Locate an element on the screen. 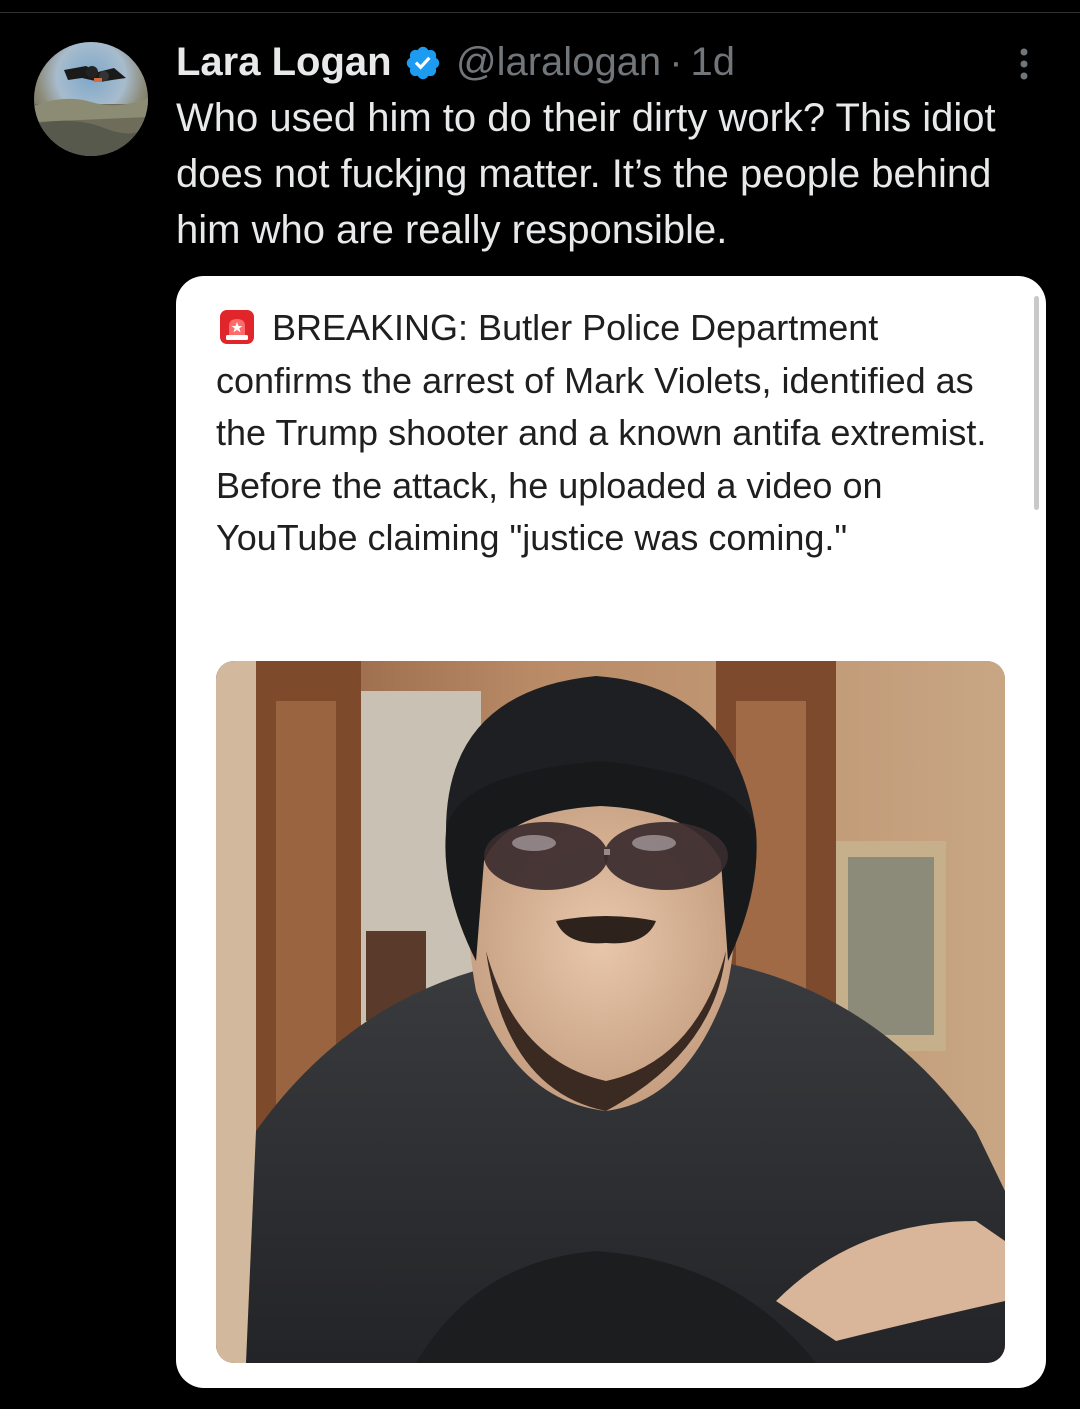  more-options-icon is located at coordinates (1024, 64).